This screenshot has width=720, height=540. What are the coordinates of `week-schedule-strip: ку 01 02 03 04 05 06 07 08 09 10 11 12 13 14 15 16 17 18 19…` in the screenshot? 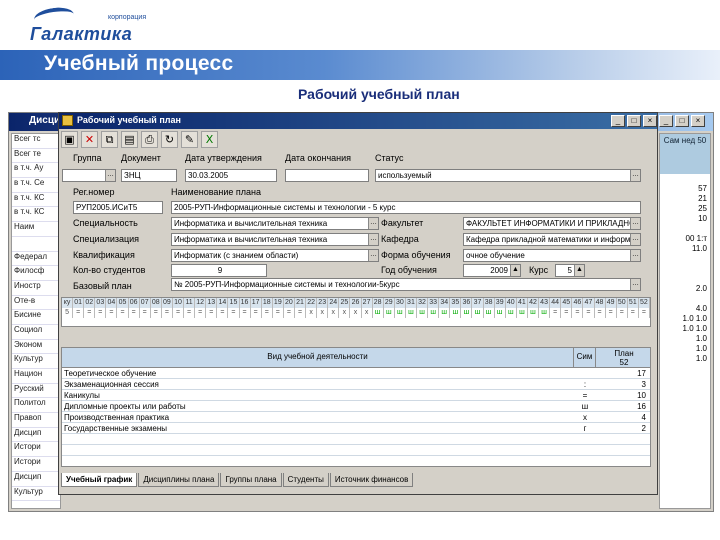 It's located at (356, 312).